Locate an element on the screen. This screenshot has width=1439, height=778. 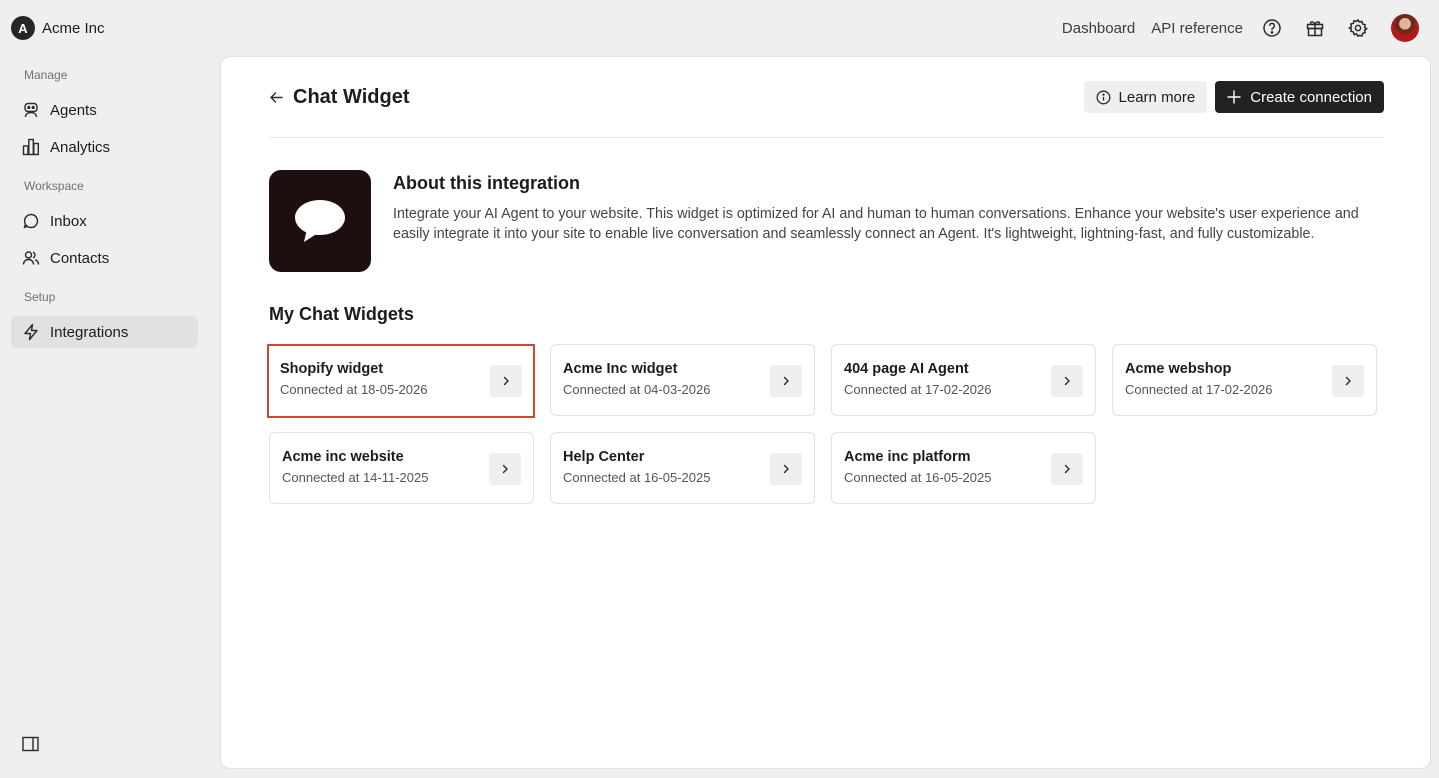
learn-more-label: Learn more is located at coordinates (1157, 97).